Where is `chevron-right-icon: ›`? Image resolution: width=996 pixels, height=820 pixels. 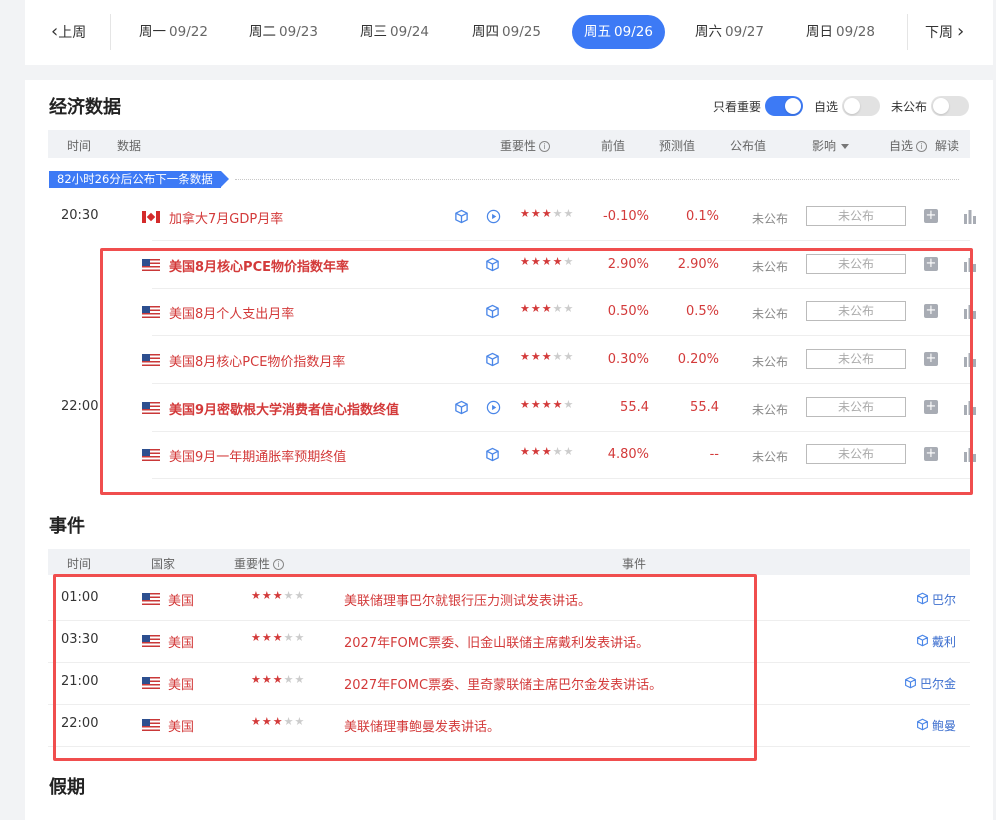 chevron-right-icon: › is located at coordinates (961, 31).